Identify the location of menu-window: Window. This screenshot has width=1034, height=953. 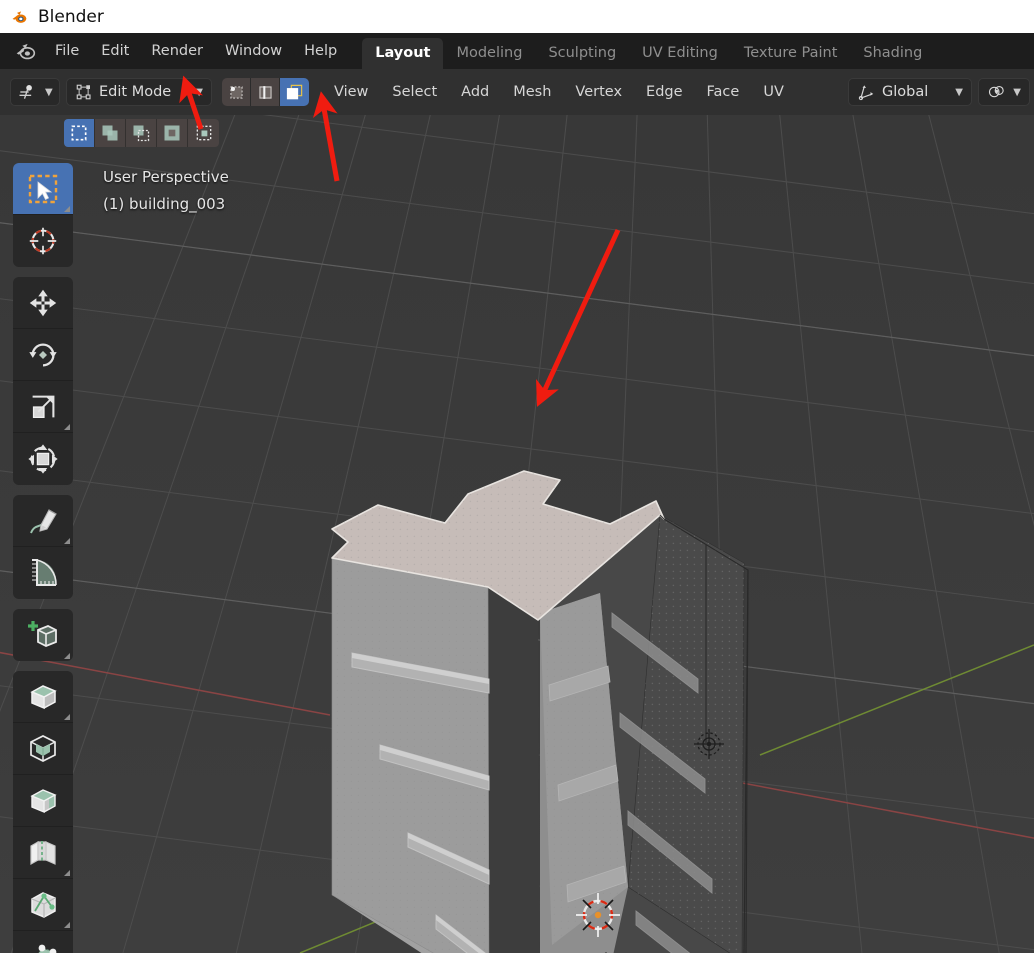
(253, 51).